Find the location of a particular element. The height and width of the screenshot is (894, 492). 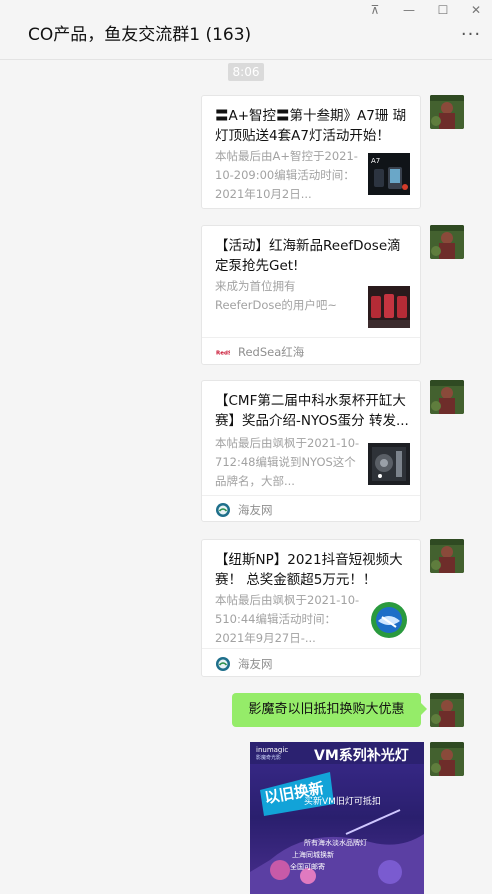

text-message-bubble: 影魔奇以旧抵扣换购大优惠 is located at coordinates (326, 710).